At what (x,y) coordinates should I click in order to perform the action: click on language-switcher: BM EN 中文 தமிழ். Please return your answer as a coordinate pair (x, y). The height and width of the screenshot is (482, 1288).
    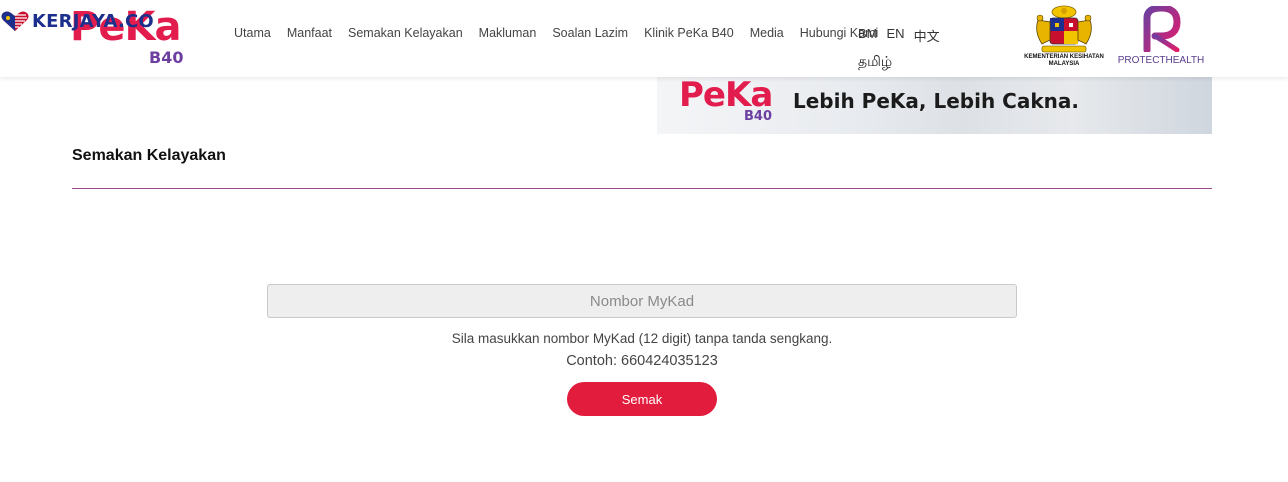
    Looking at the image, I should click on (908, 49).